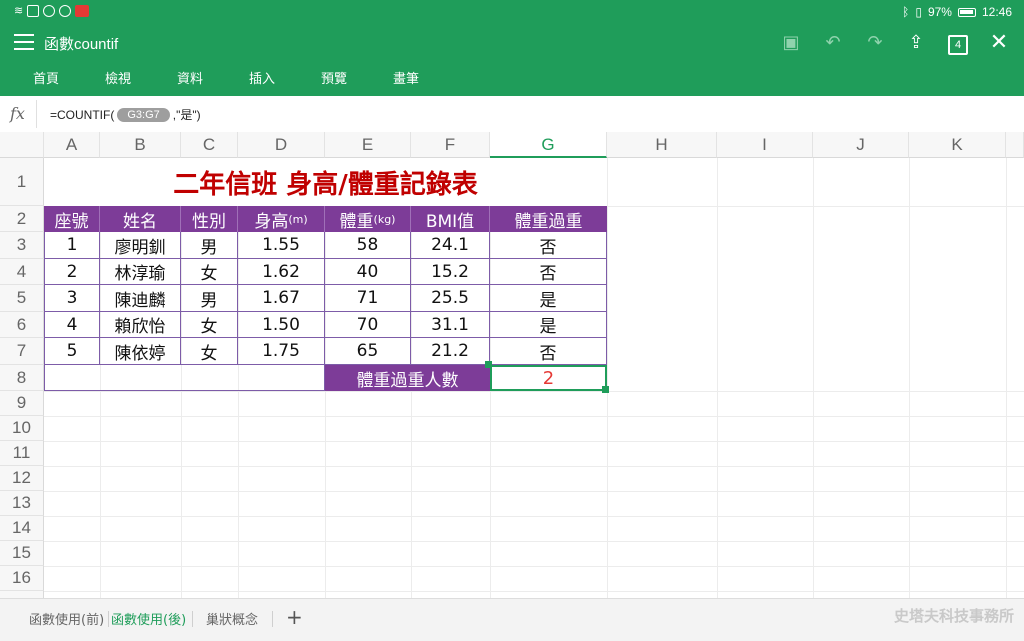  What do you see at coordinates (325, 182) in the screenshot?
I see `sheet-title-cell: 二年信班 身高/體重記錄表` at bounding box center [325, 182].